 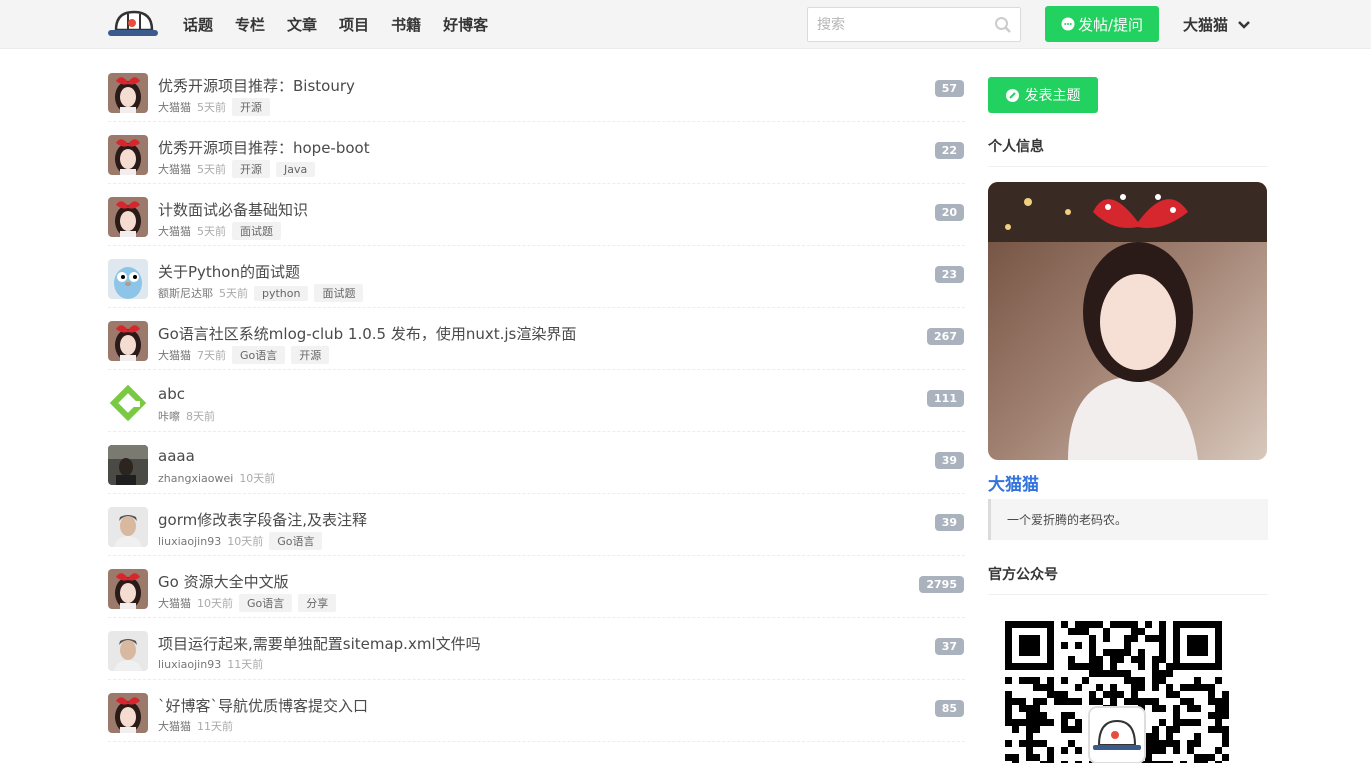 What do you see at coordinates (536, 587) in the screenshot?
I see `topic-row: Go 资源大全中文版 大猫猫 10天前 Go语言 分享 2795` at bounding box center [536, 587].